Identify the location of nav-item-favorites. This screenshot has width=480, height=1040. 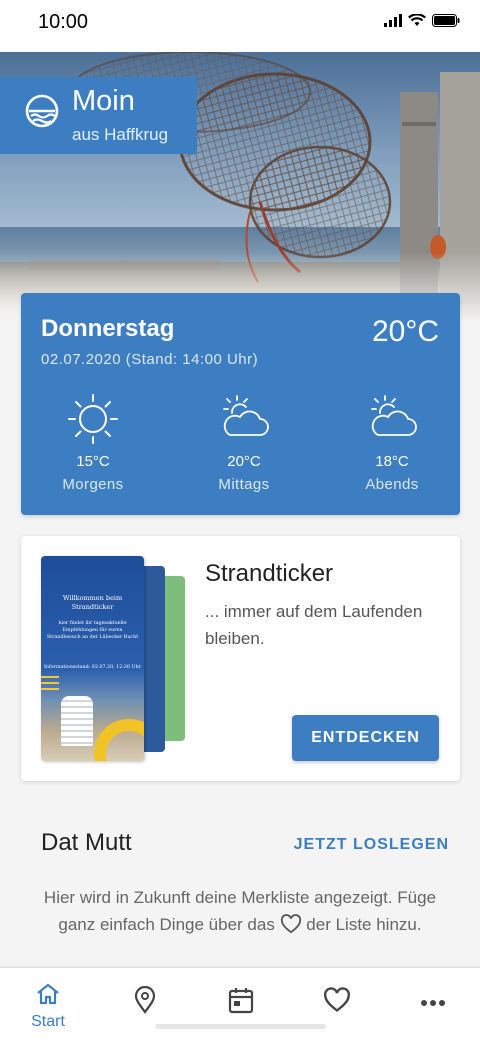
(337, 1002).